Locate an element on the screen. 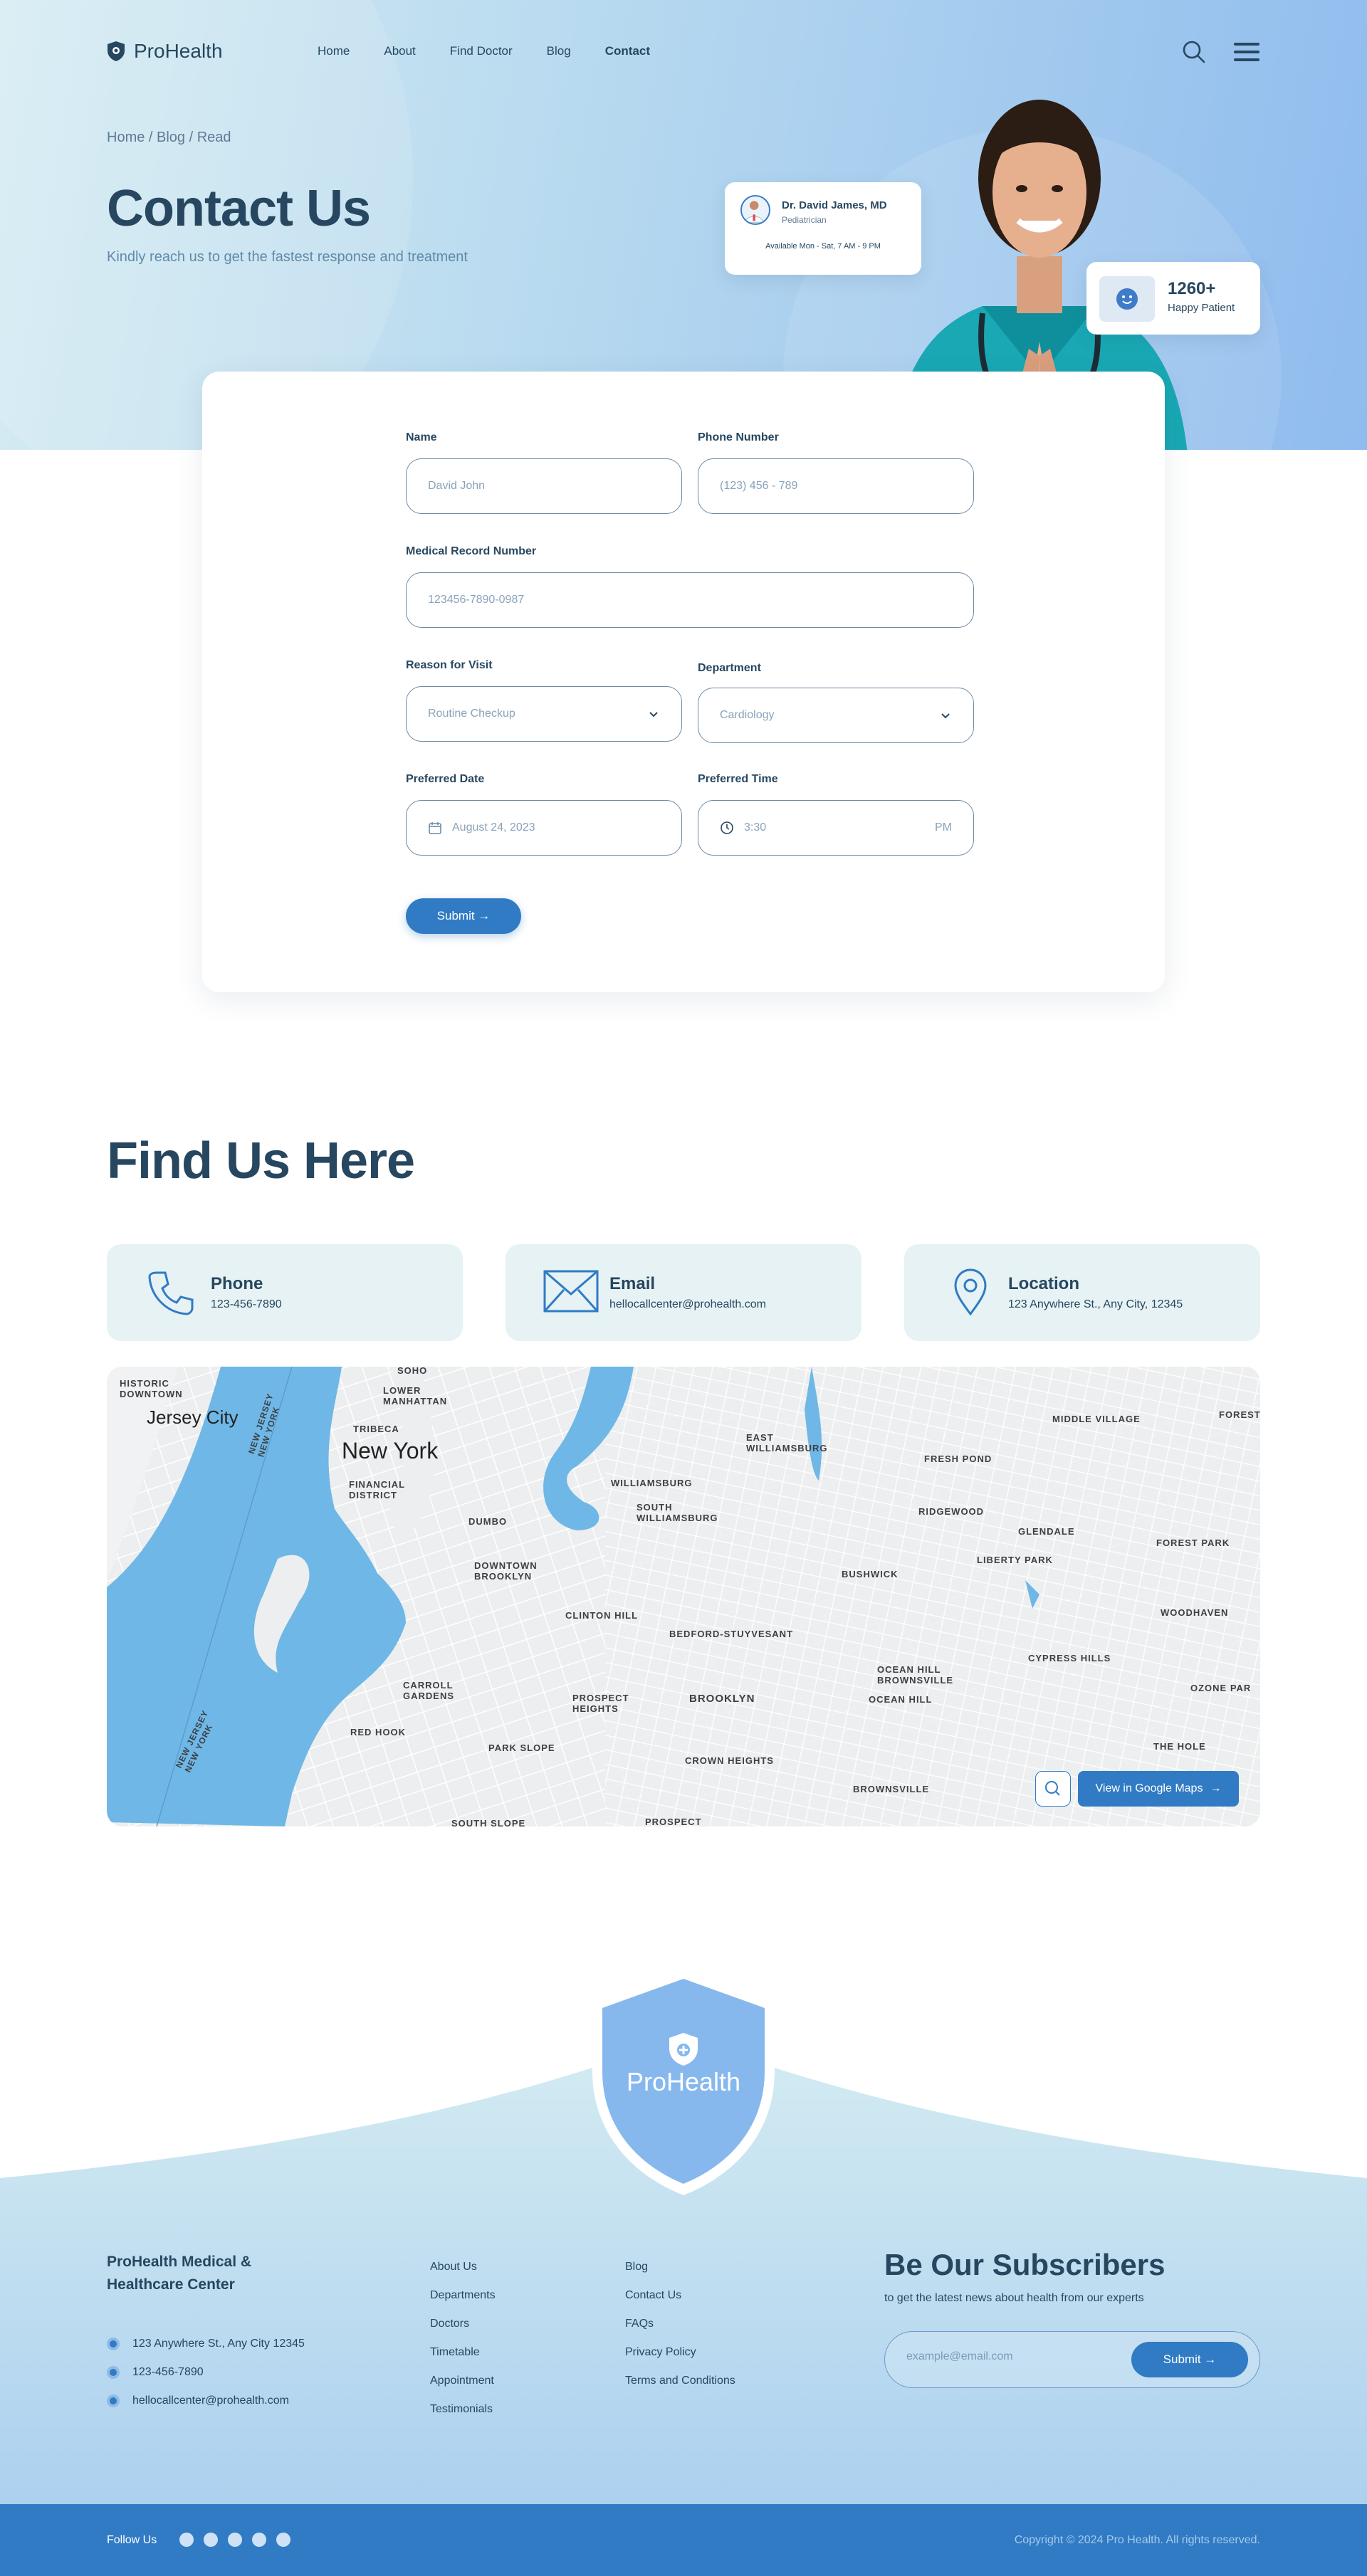 The height and width of the screenshot is (2576, 1367). map-label: RED HOOK is located at coordinates (378, 1733).